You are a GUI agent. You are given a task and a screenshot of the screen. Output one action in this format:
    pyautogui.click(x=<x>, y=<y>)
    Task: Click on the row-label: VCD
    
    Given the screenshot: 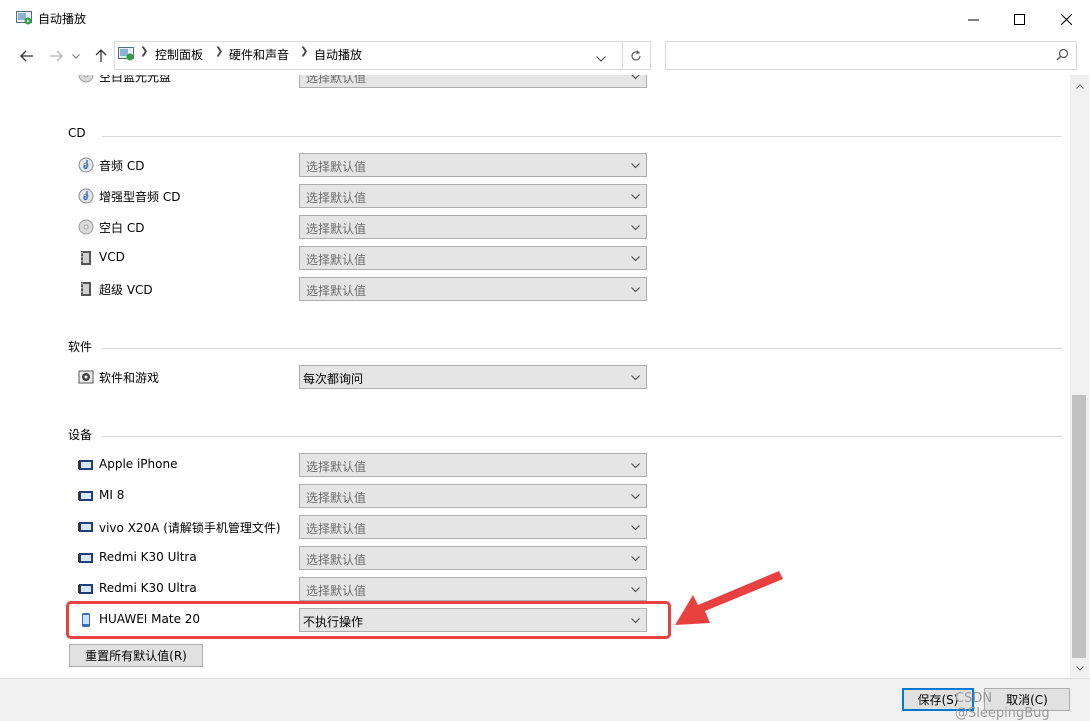 What is the action you would take?
    pyautogui.click(x=112, y=257)
    